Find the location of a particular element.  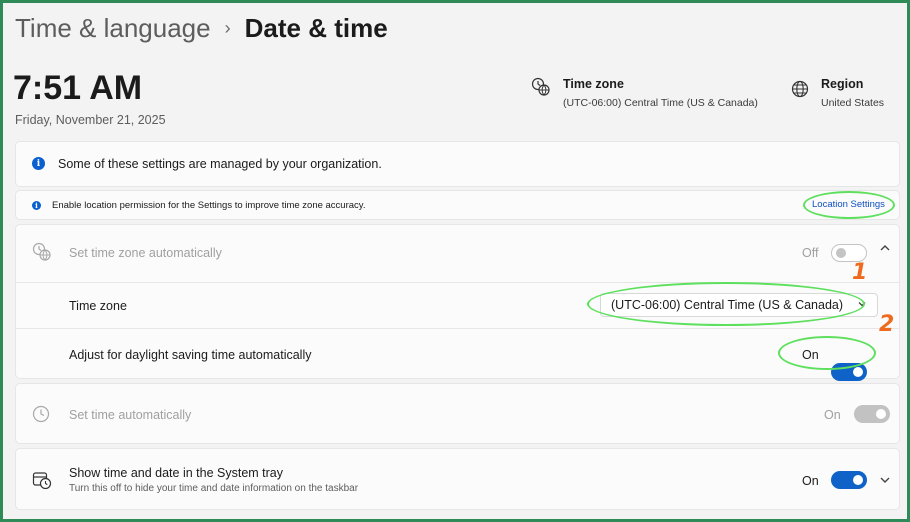

breadcrumb: Time & language › Date & time is located at coordinates (201, 28).